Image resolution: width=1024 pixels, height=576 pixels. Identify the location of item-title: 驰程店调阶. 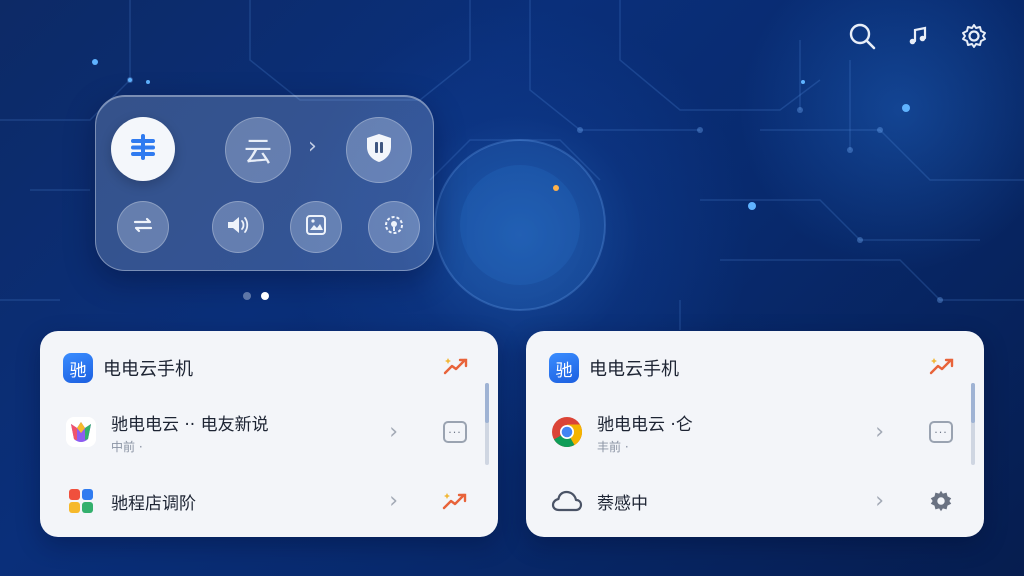
(153, 503).